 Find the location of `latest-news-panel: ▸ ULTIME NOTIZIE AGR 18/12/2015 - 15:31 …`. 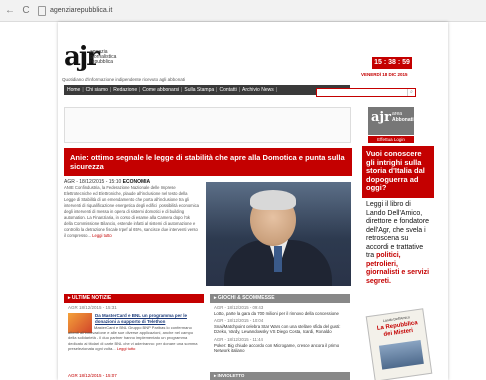

latest-news-panel: ▸ ULTIME NOTIZIE AGR 18/12/2015 - 15:31 … is located at coordinates (134, 337).